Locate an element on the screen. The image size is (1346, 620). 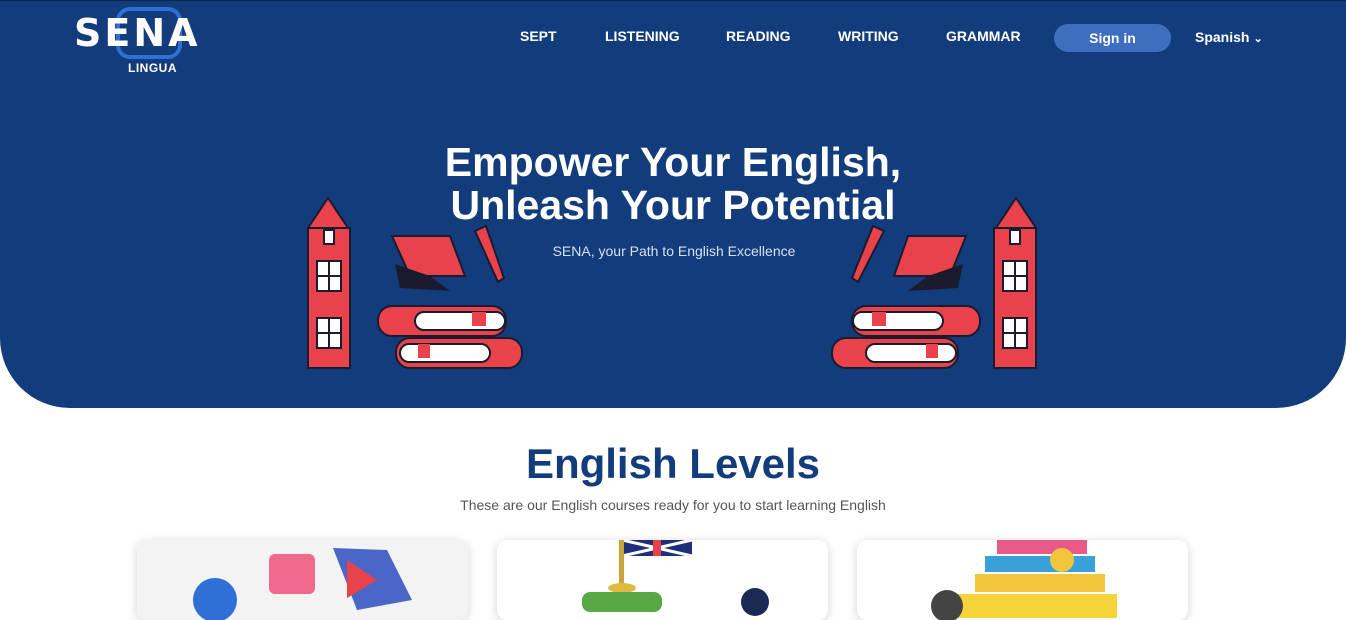
london-books-illustration-right is located at coordinates (934, 282).